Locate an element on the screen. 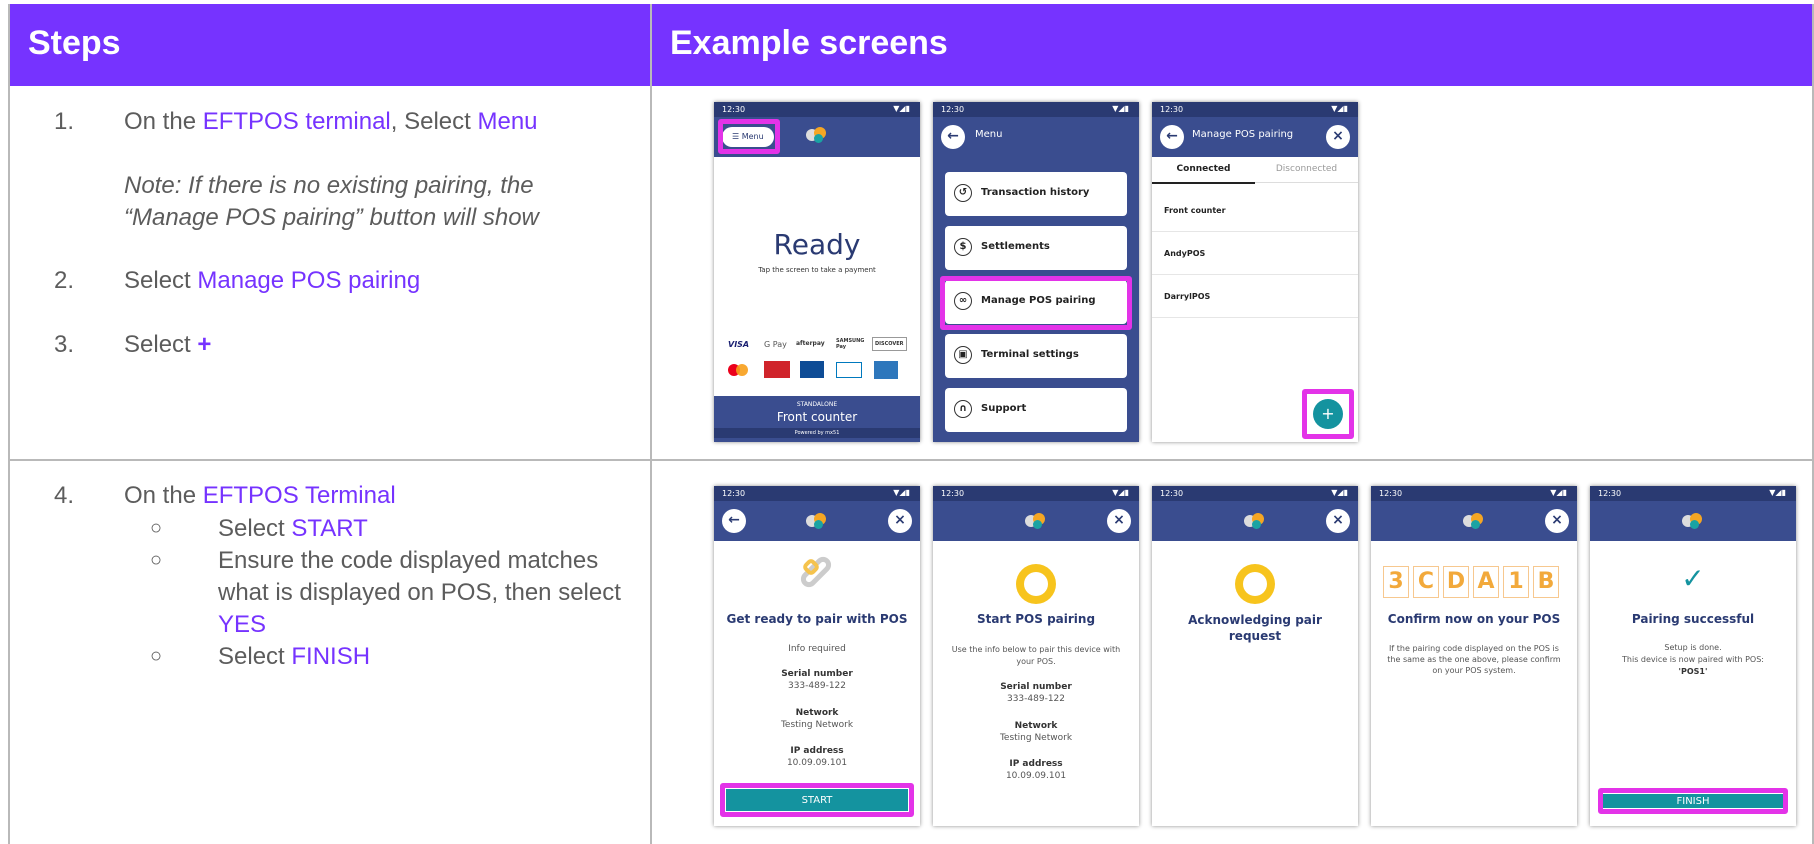 This screenshot has height=844, width=1814. plus-icon: + is located at coordinates (204, 344).